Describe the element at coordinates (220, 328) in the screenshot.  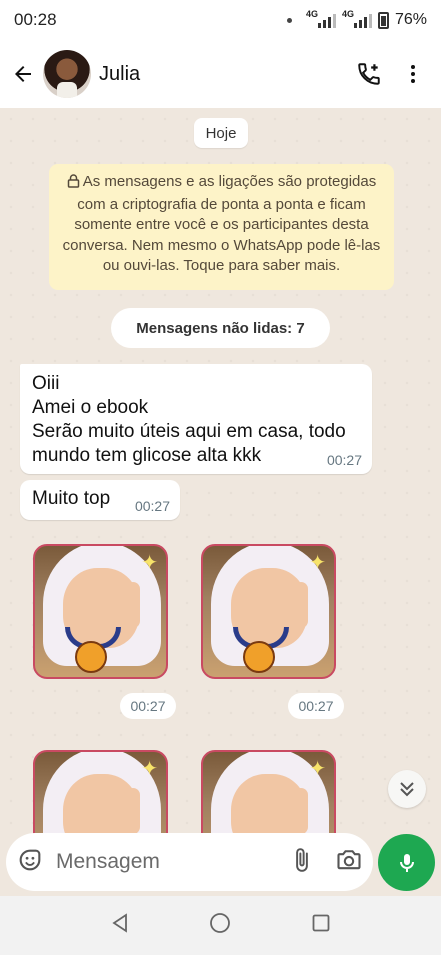
I see `unread-messages-chip: Mensagens não lidas: 7` at that location.